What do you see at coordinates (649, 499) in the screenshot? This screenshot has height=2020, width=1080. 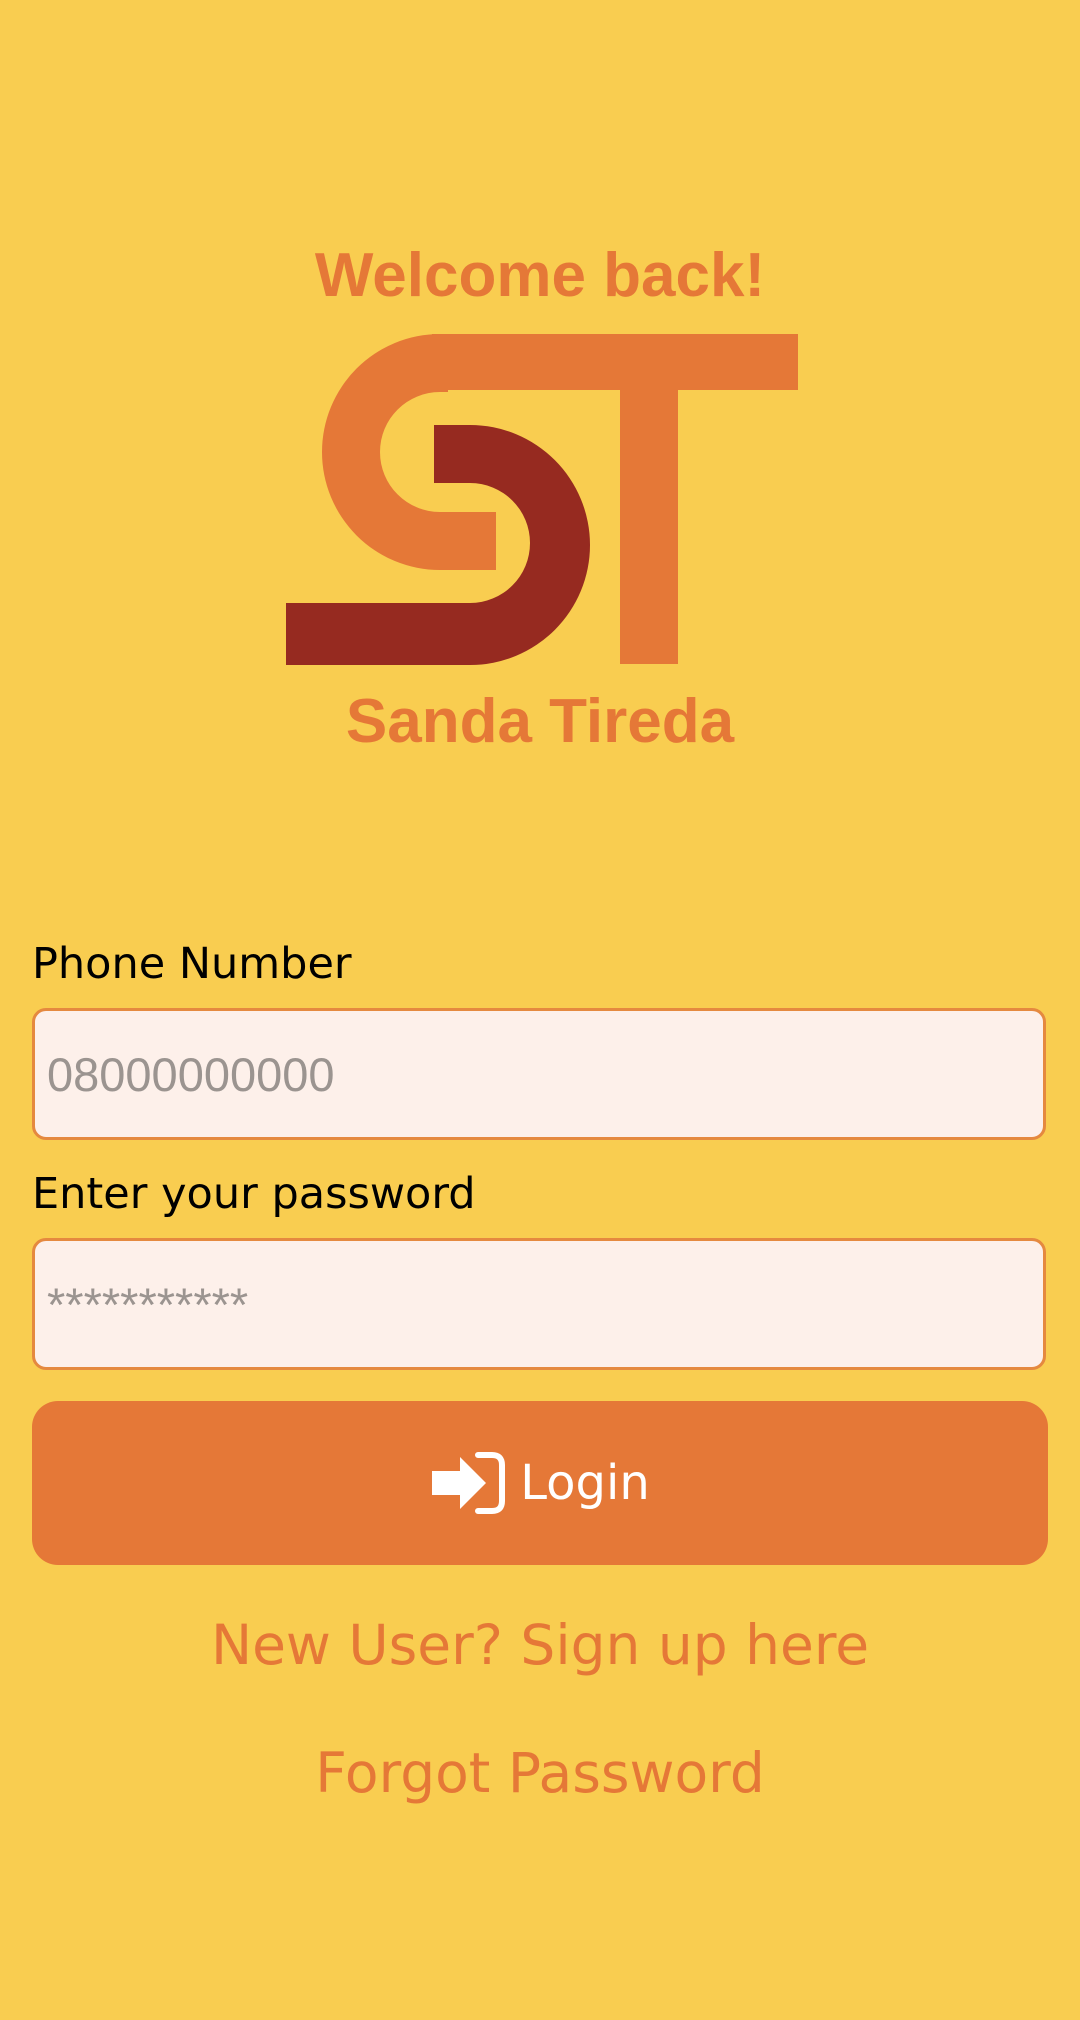 I see `logo-t-stem` at bounding box center [649, 499].